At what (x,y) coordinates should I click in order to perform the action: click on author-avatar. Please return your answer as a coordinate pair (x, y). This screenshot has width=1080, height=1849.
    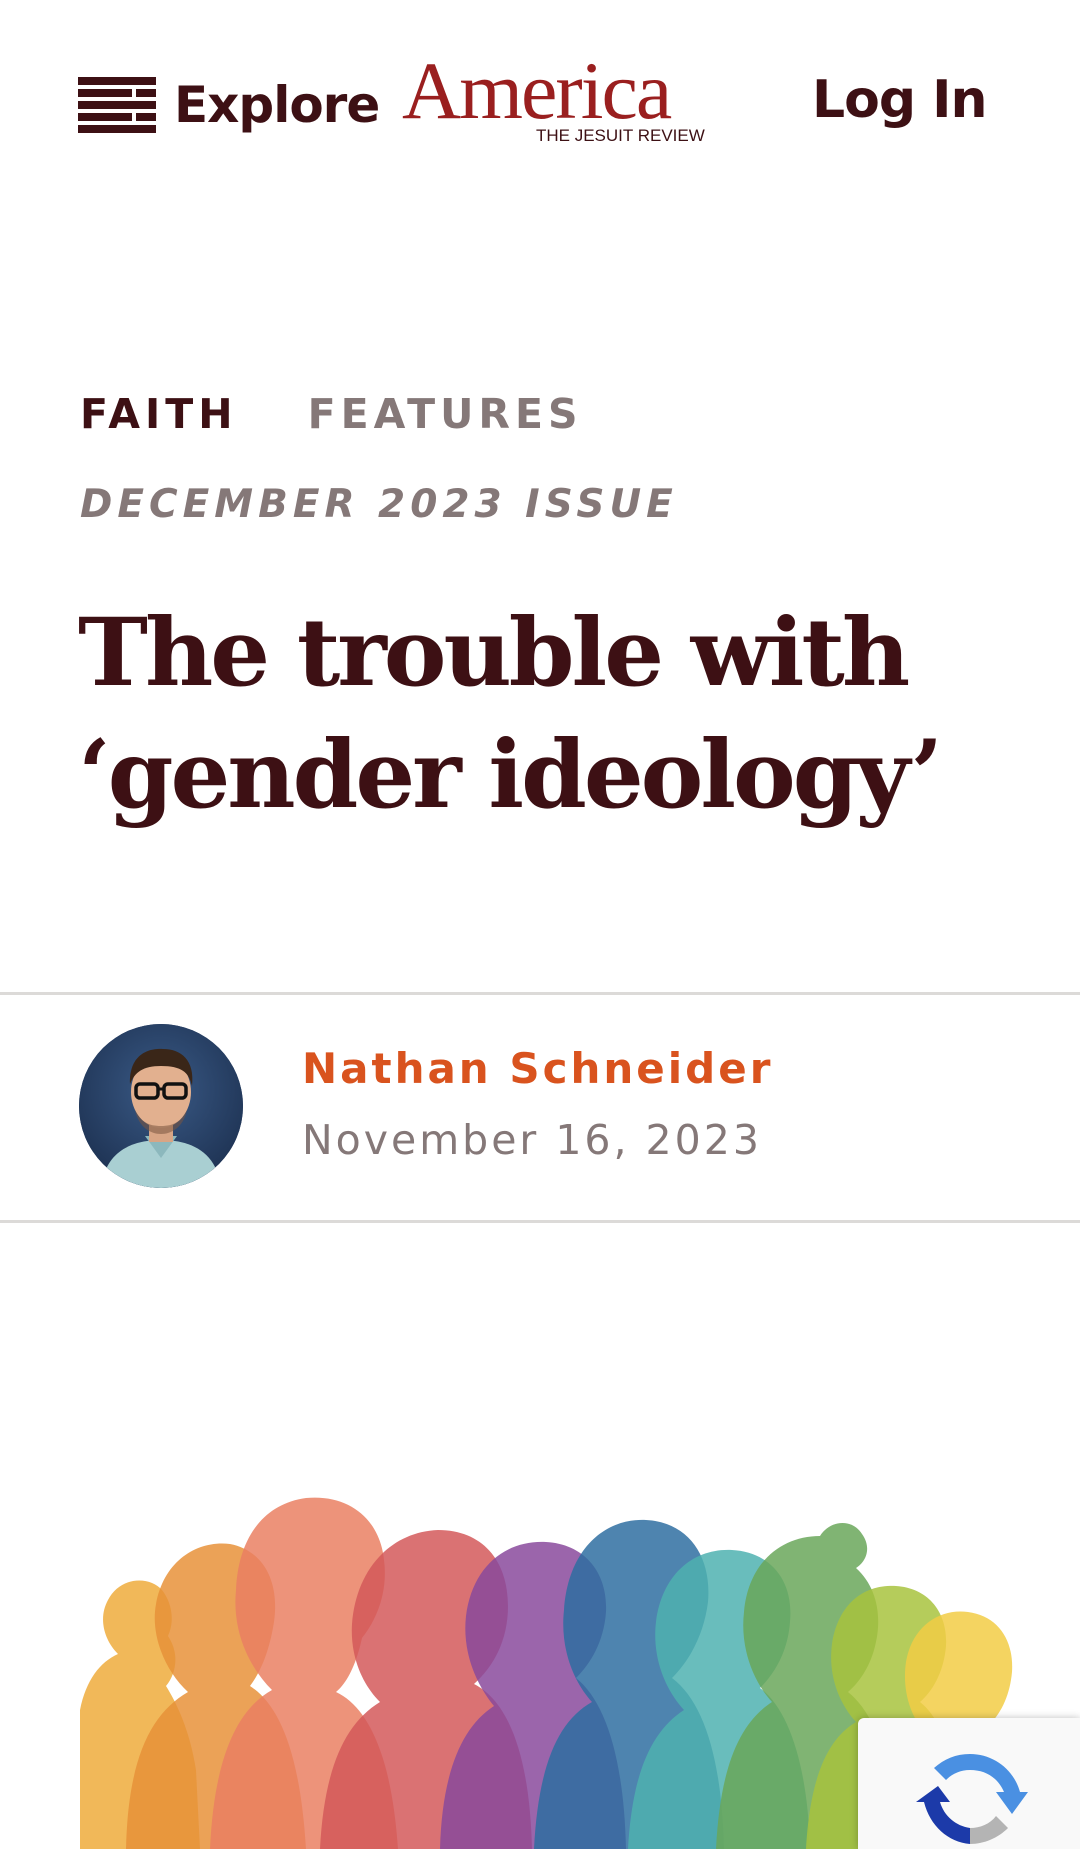
    Looking at the image, I should click on (161, 1106).